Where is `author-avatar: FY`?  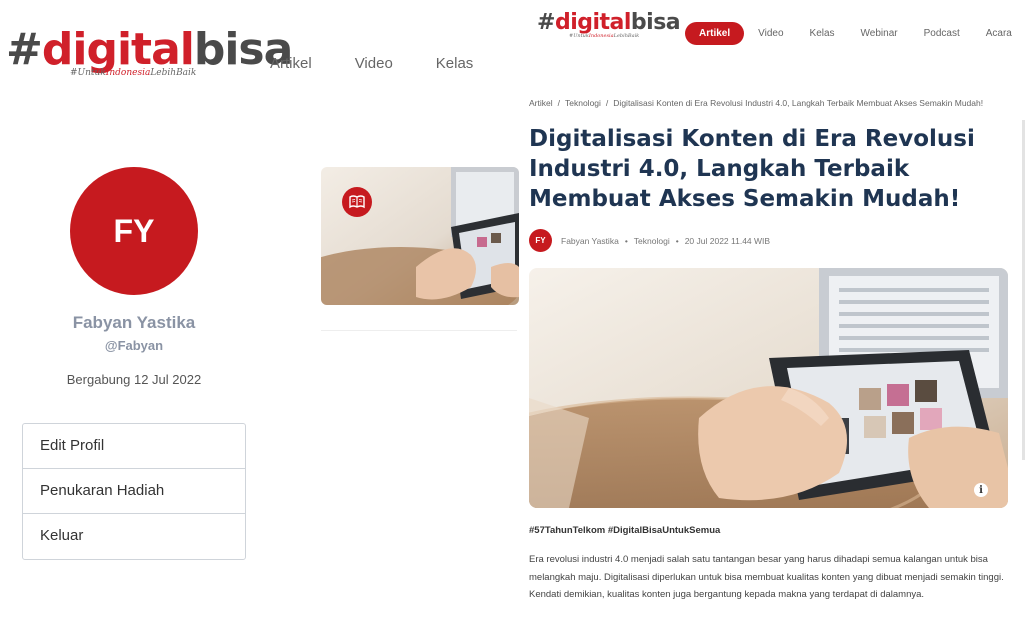 author-avatar: FY is located at coordinates (540, 240).